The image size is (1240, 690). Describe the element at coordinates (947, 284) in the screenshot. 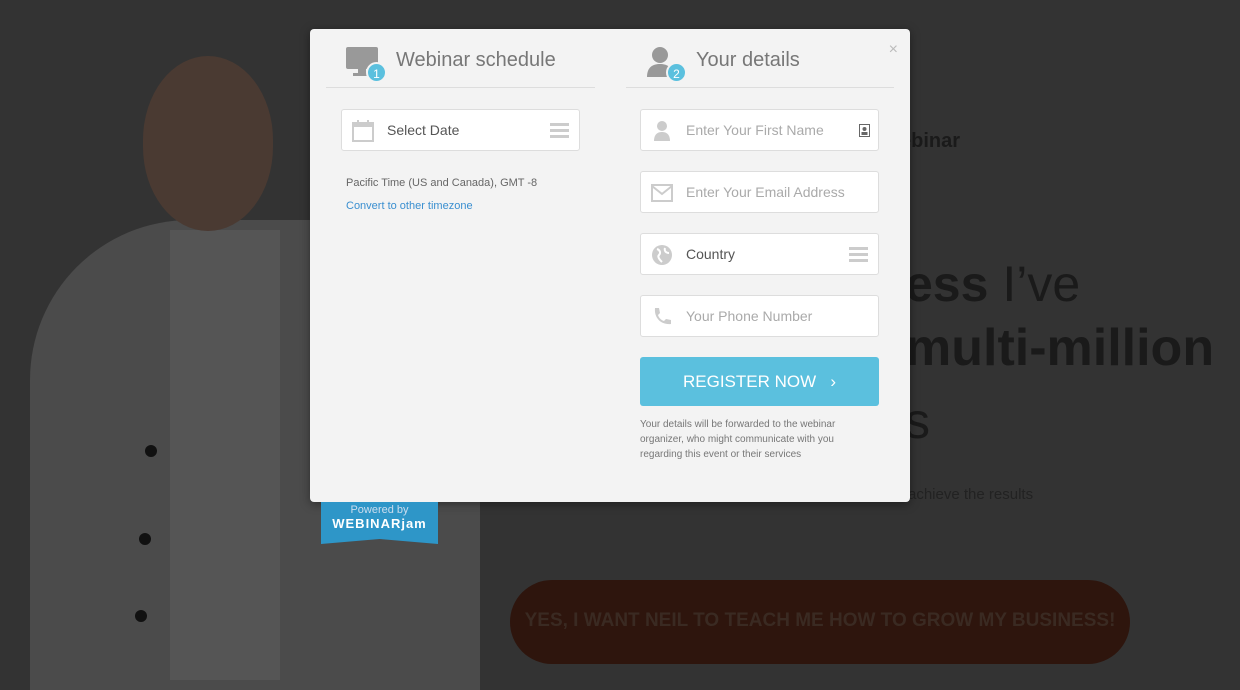

I see `bg-headline-bold: ess` at that location.